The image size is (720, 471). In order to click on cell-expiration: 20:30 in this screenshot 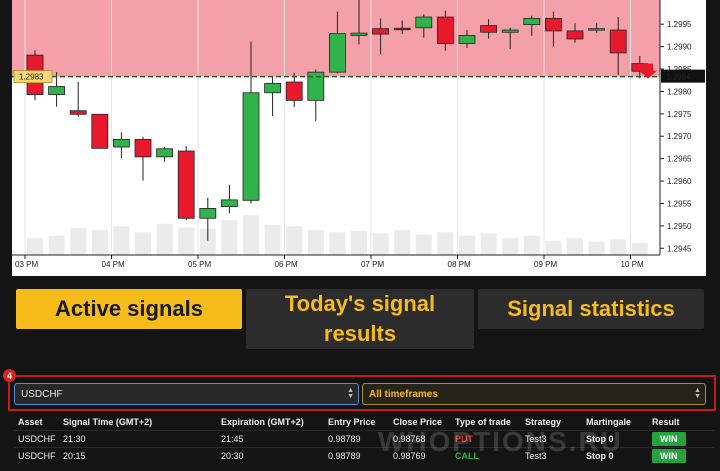, I will do `click(270, 455)`.